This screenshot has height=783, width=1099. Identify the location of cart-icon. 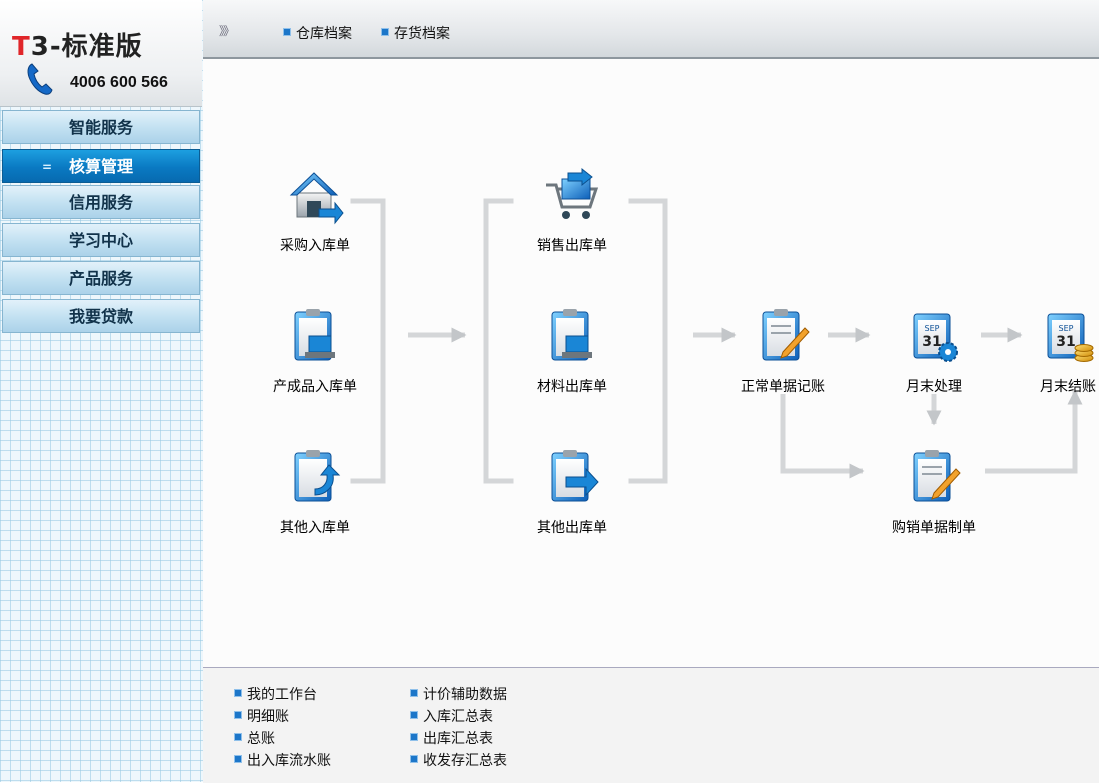
(572, 193).